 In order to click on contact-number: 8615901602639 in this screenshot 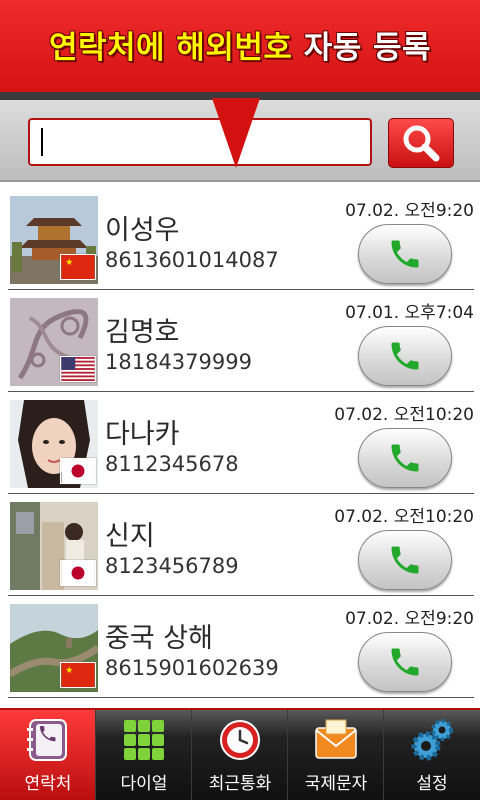, I will do `click(192, 668)`.